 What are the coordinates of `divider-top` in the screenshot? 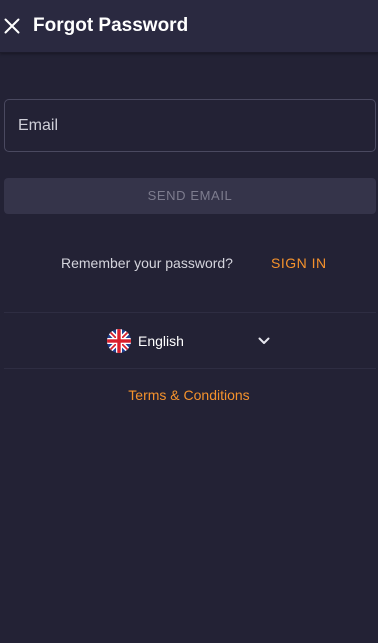 It's located at (190, 312).